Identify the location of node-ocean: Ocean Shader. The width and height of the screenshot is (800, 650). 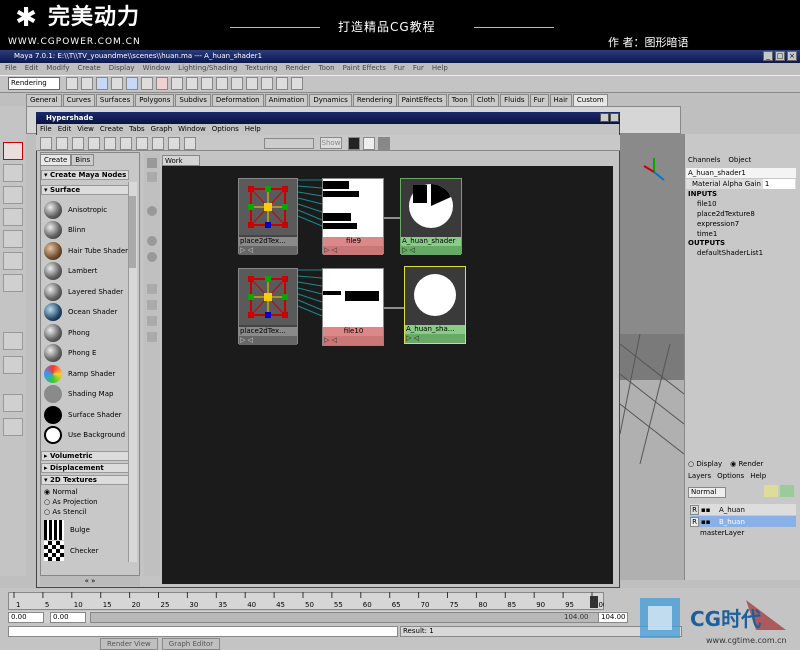
(80, 312).